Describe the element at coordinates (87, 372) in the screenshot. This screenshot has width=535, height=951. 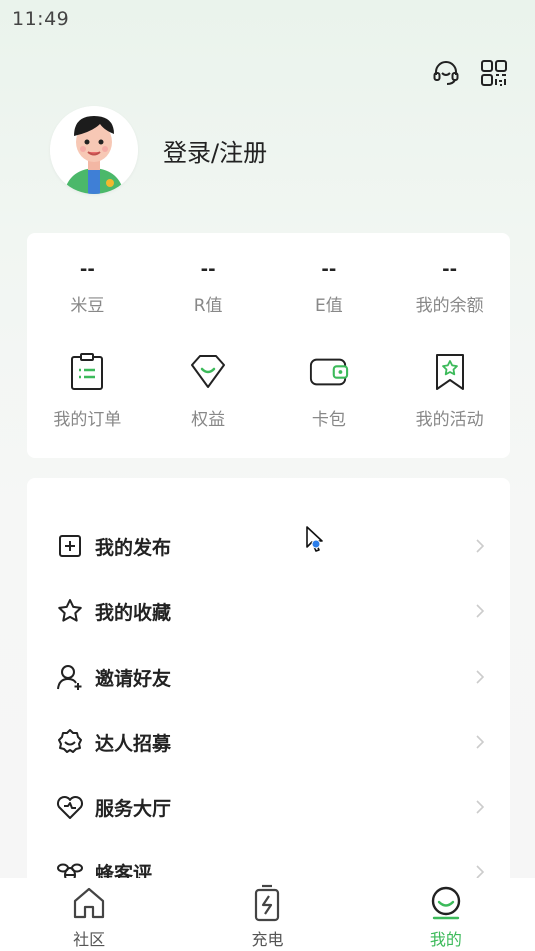
I see `order-clipboard-icon` at that location.